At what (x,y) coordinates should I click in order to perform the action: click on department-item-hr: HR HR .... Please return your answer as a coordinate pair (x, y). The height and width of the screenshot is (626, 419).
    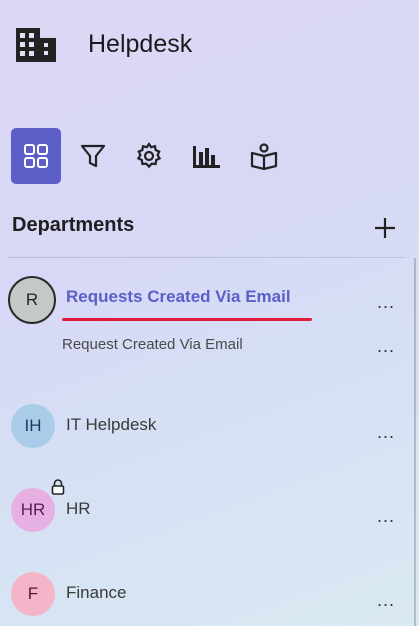
    Looking at the image, I should click on (207, 508).